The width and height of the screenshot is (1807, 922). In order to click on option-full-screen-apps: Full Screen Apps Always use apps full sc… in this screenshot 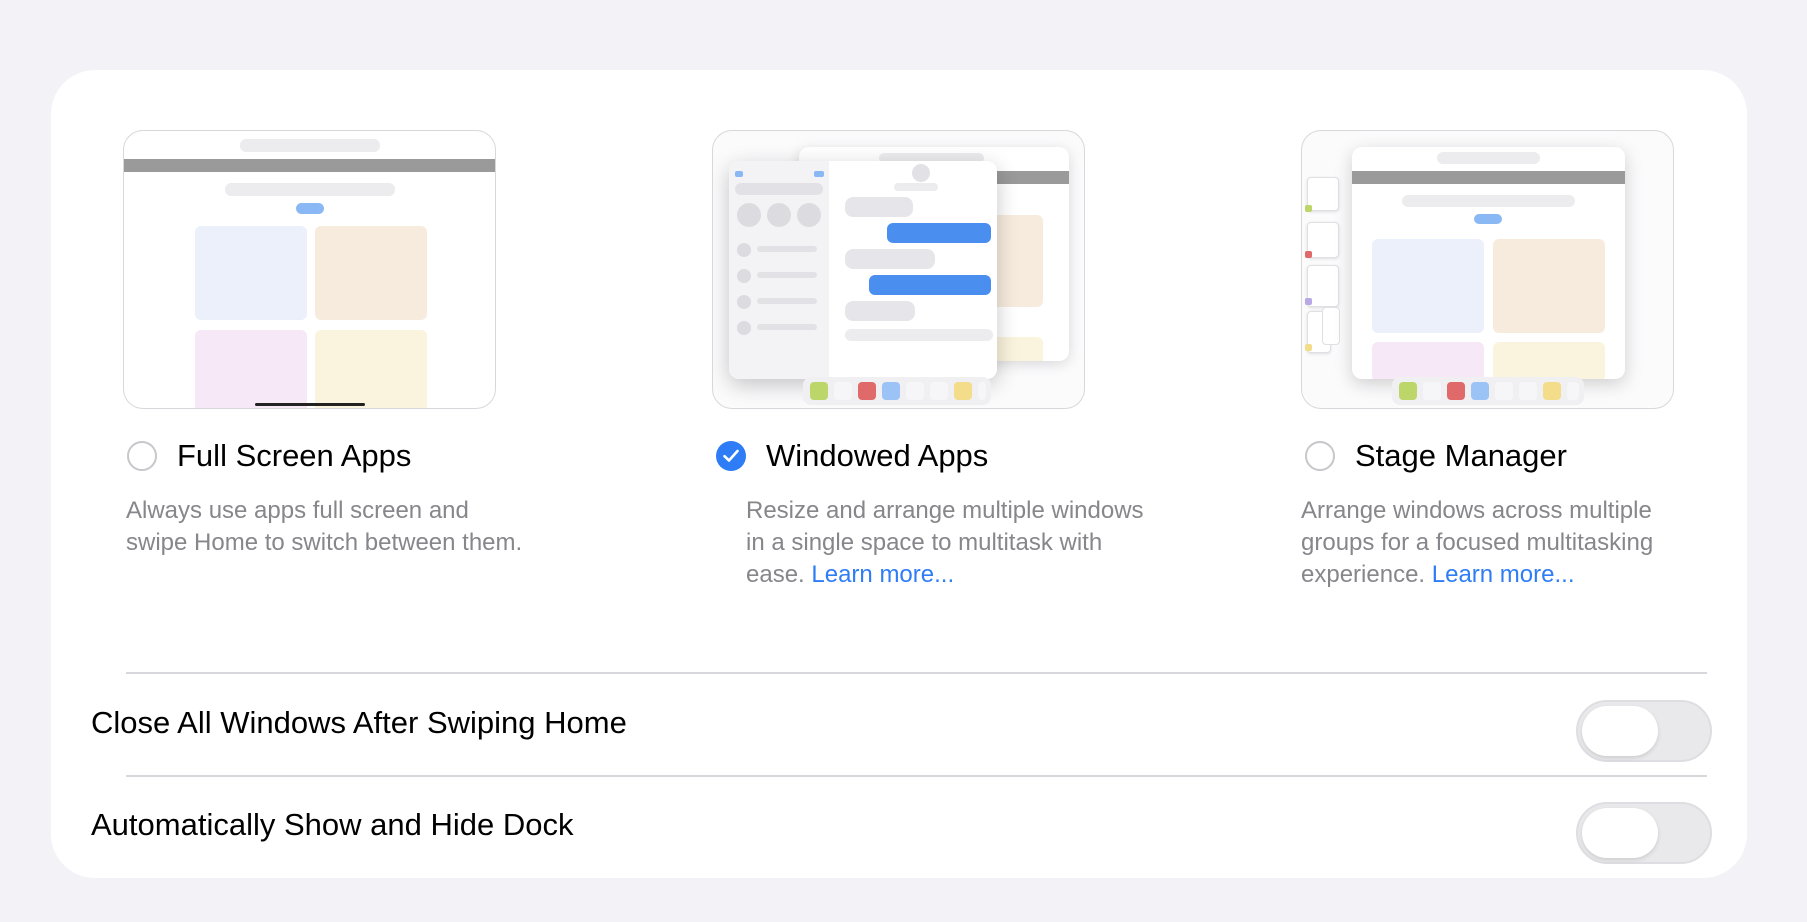, I will do `click(322, 343)`.